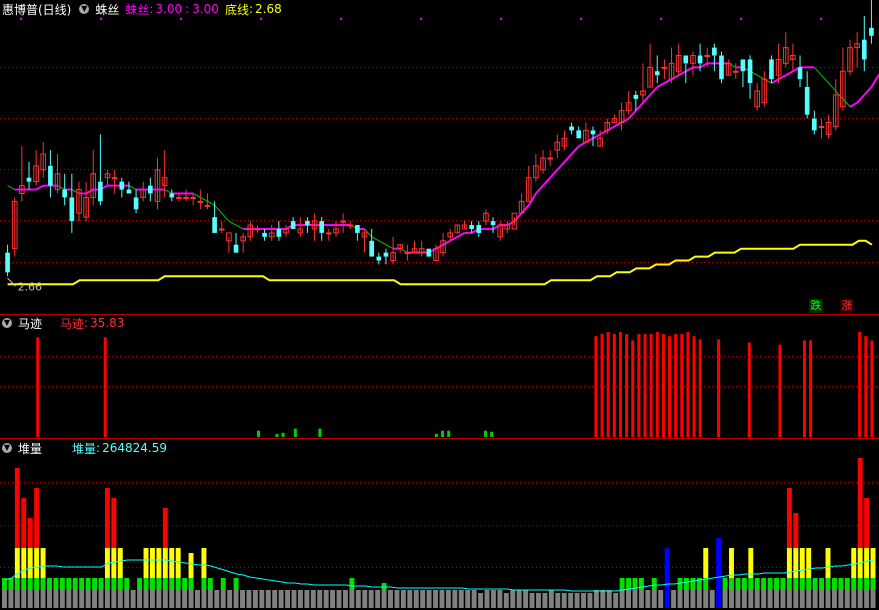 The width and height of the screenshot is (879, 610). I want to click on main-header: 惠博普(日线) ▼ 蛛丝 蛛丝 : 3.00 : 3.00 底线 : 2.68, so click(142, 9).